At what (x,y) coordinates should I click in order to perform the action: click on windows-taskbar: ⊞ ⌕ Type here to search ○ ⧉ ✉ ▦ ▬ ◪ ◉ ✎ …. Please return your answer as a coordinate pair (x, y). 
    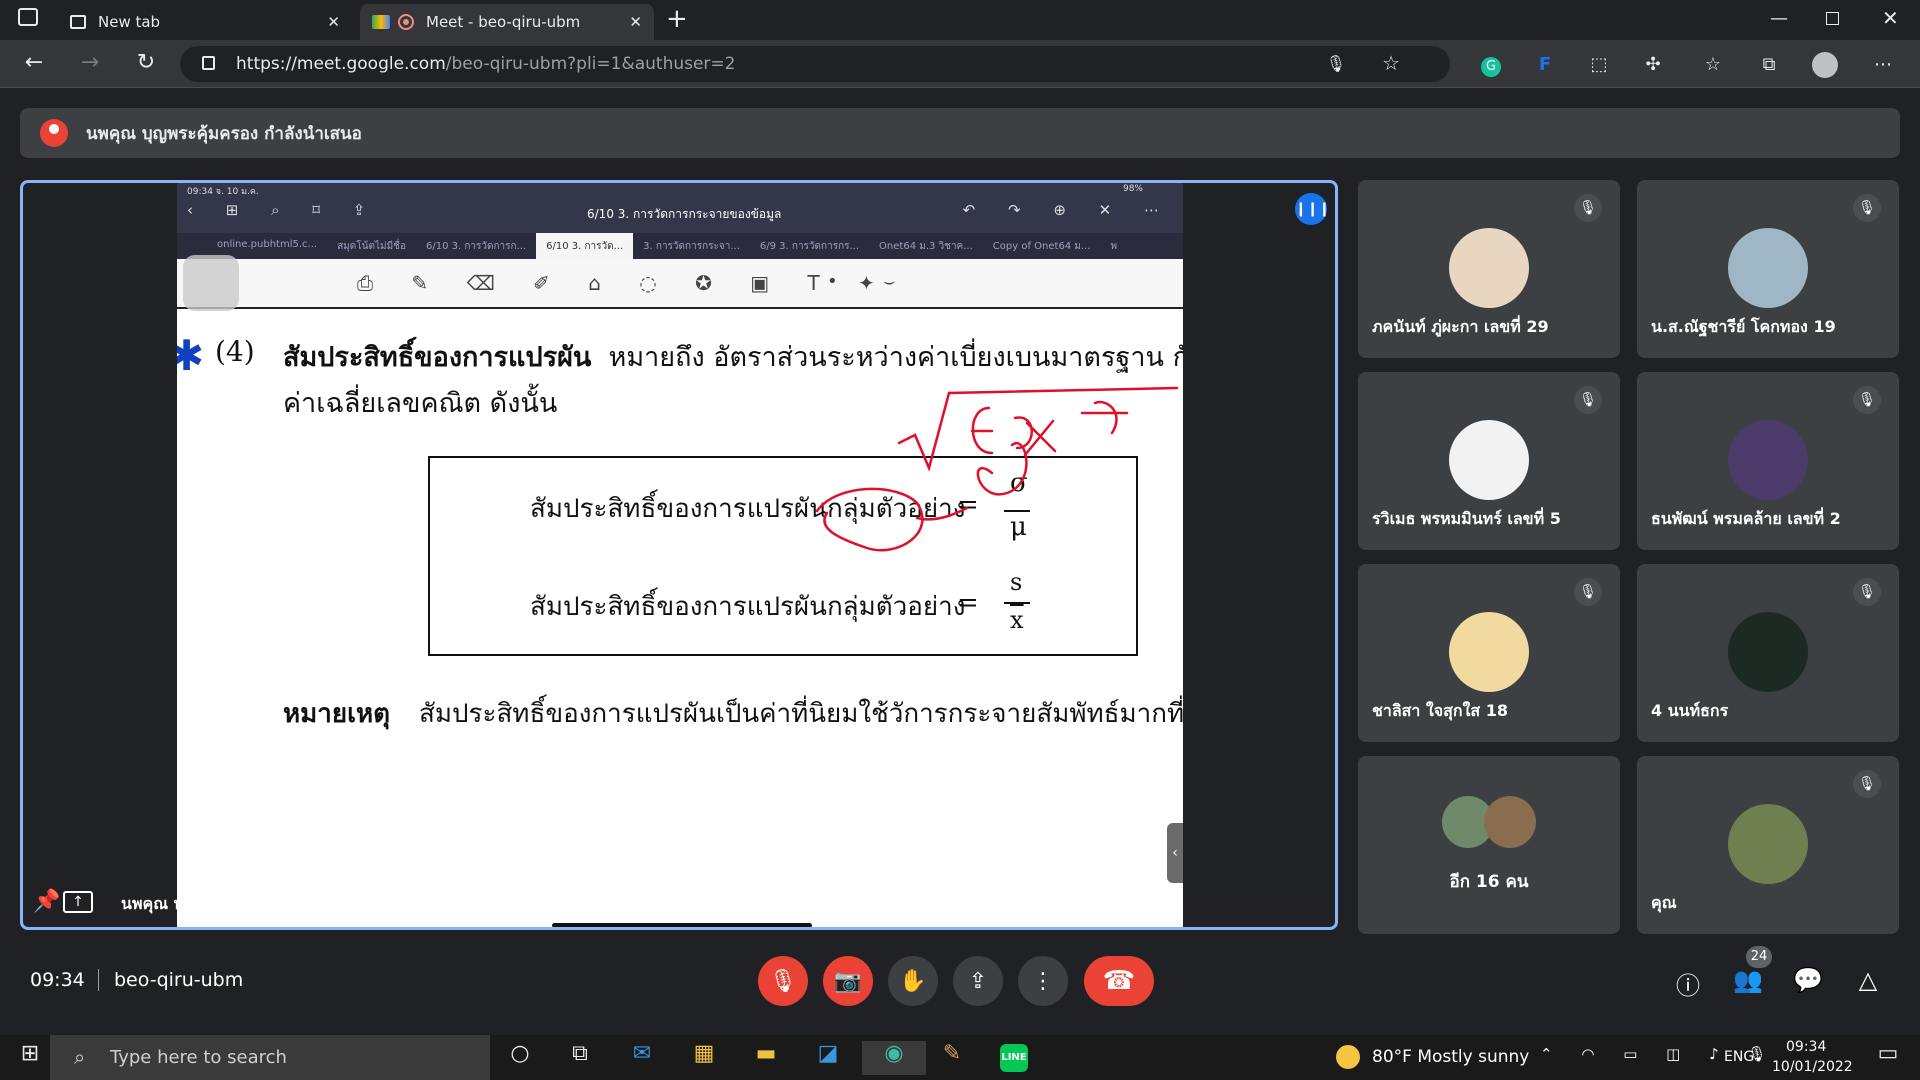
    Looking at the image, I should click on (960, 1057).